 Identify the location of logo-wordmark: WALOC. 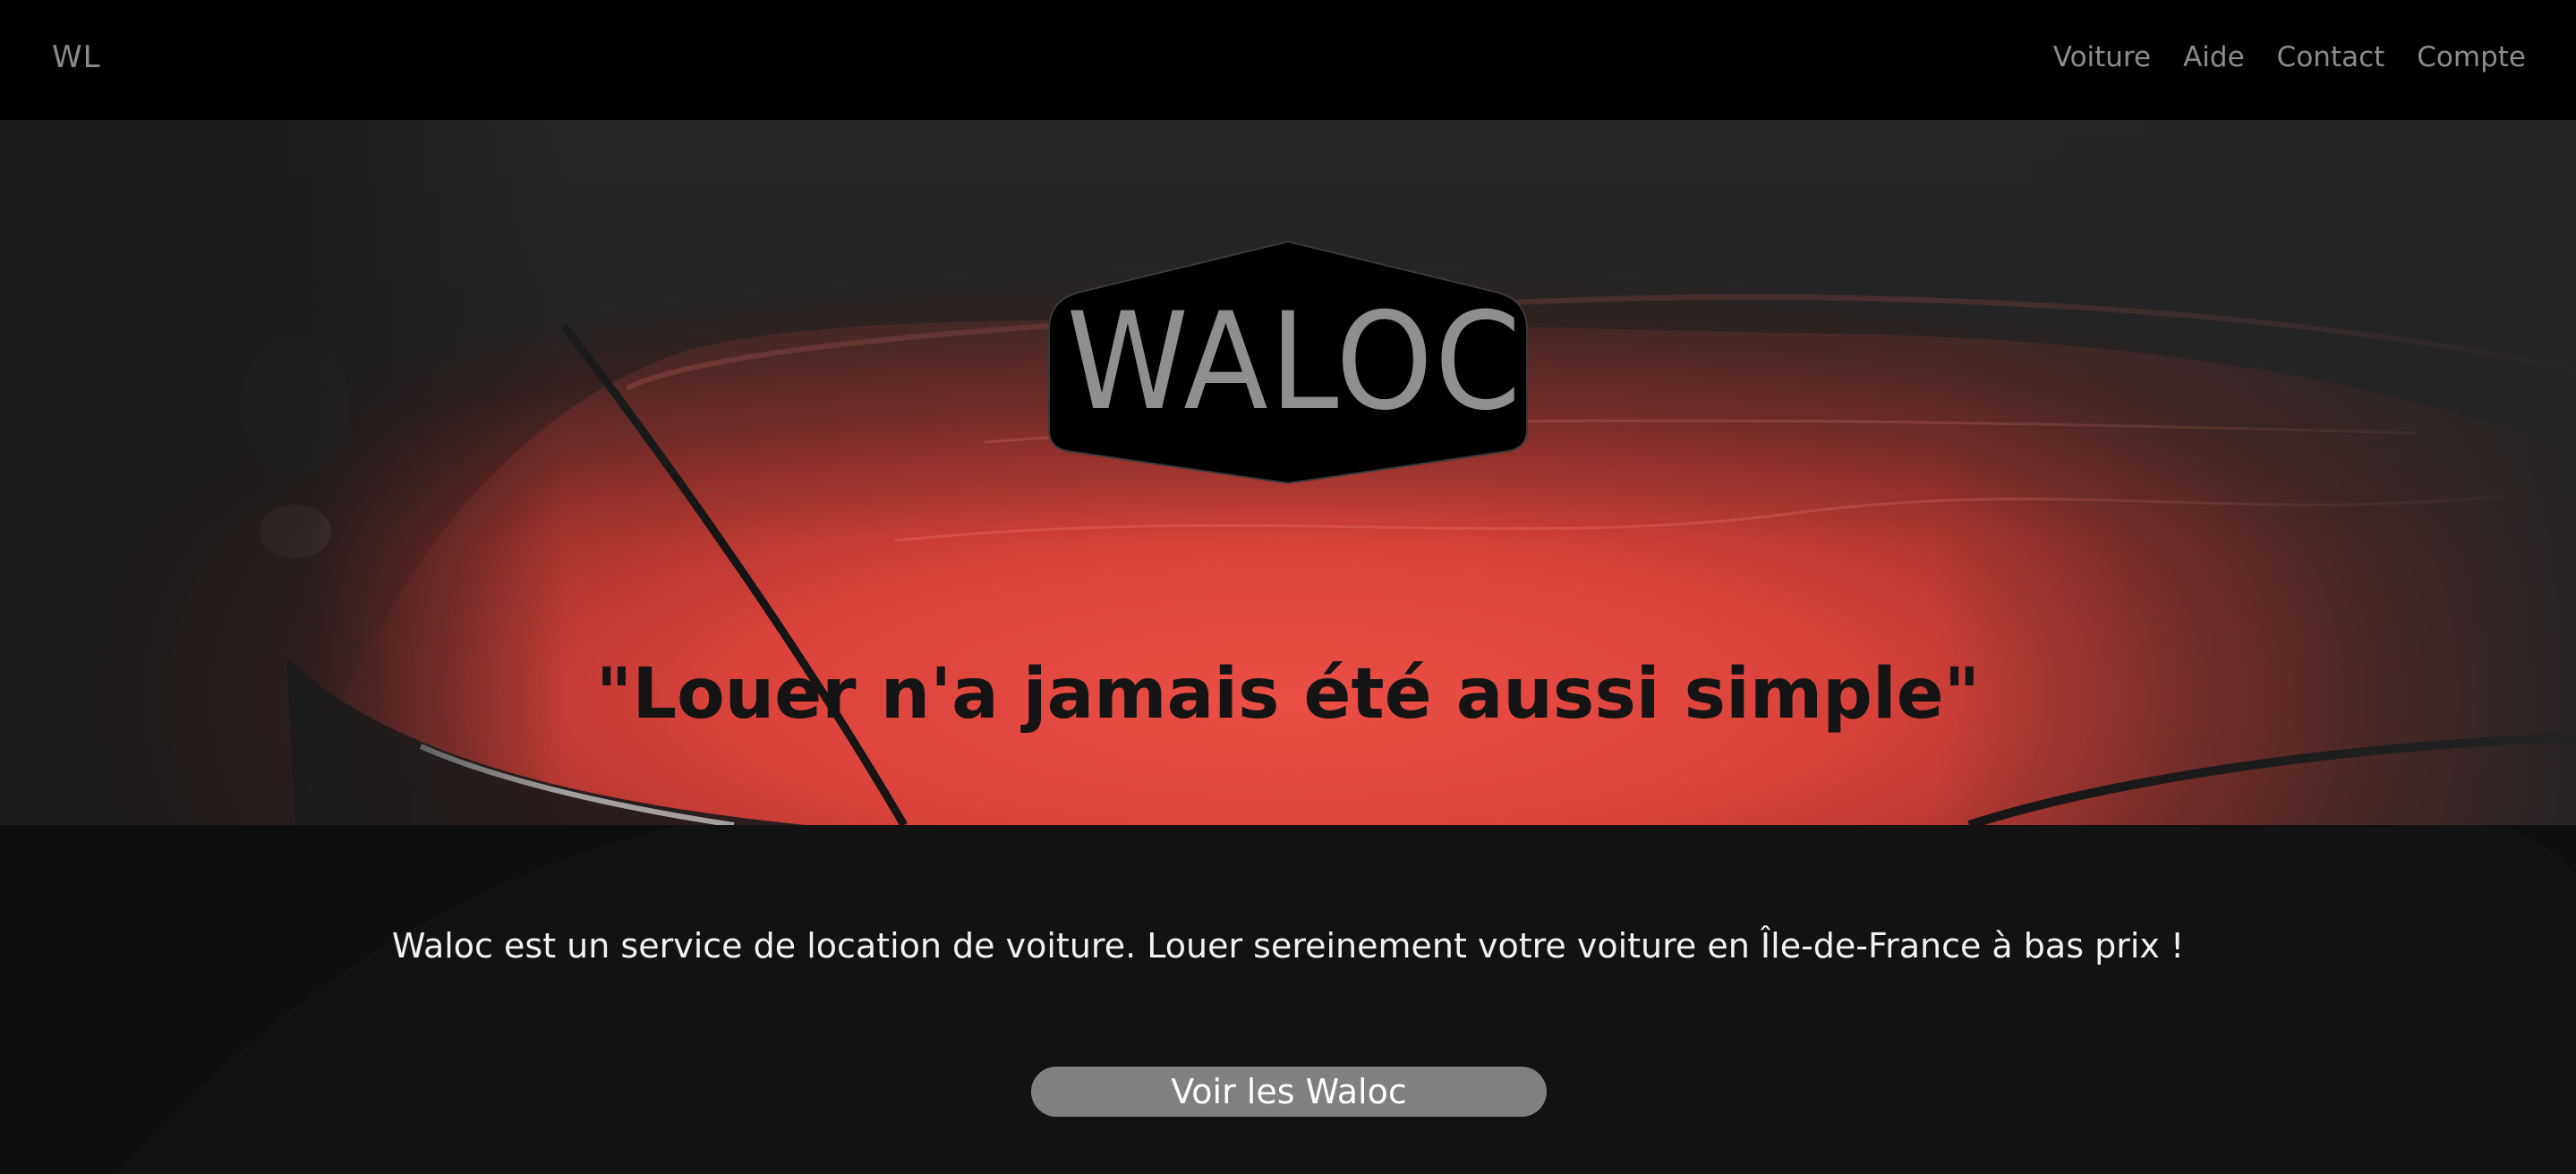
(1294, 362).